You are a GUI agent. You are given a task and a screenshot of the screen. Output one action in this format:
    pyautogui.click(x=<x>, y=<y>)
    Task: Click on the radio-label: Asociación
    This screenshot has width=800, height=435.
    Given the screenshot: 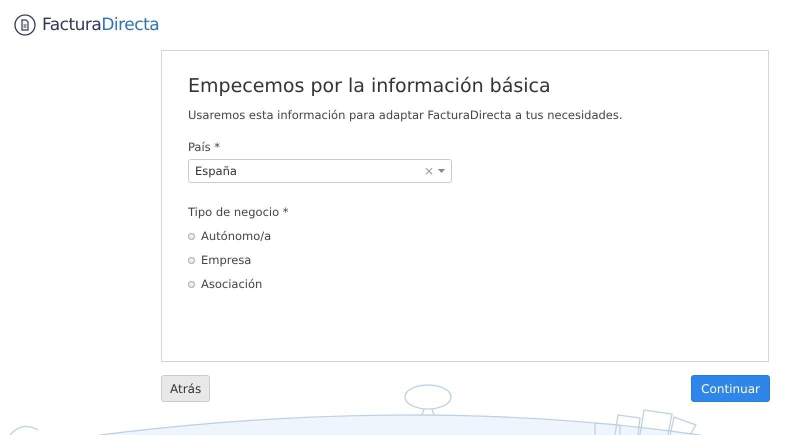 What is the action you would take?
    pyautogui.click(x=231, y=284)
    